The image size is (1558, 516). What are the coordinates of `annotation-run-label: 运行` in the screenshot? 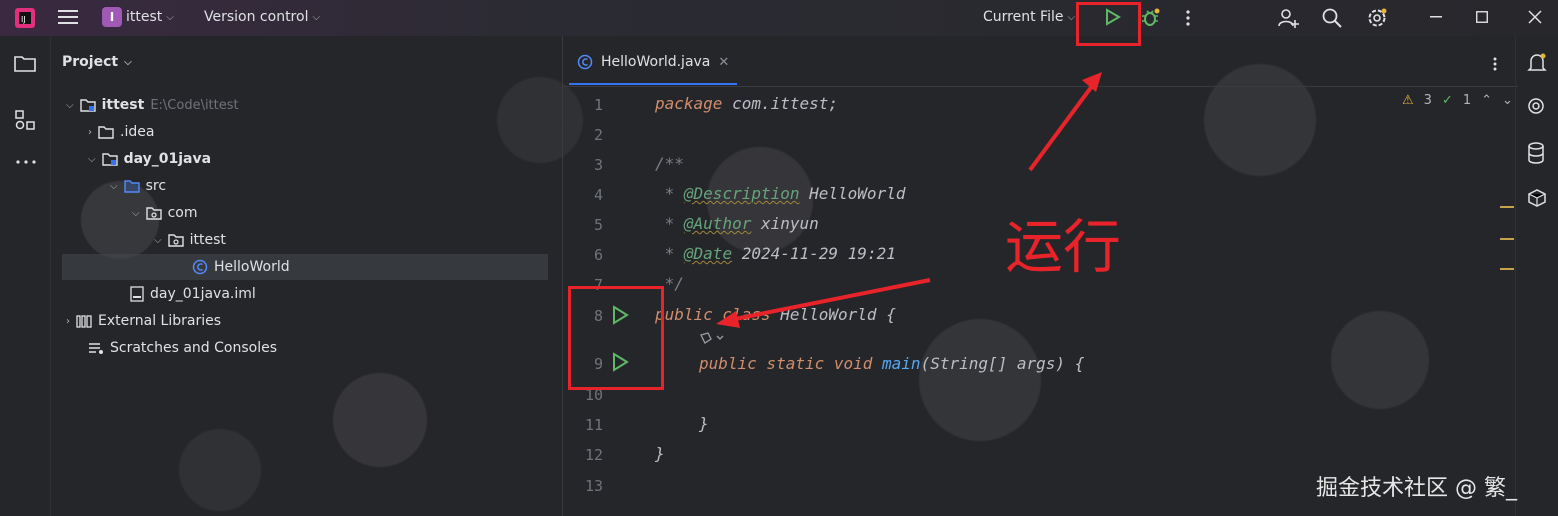 It's located at (1063, 247).